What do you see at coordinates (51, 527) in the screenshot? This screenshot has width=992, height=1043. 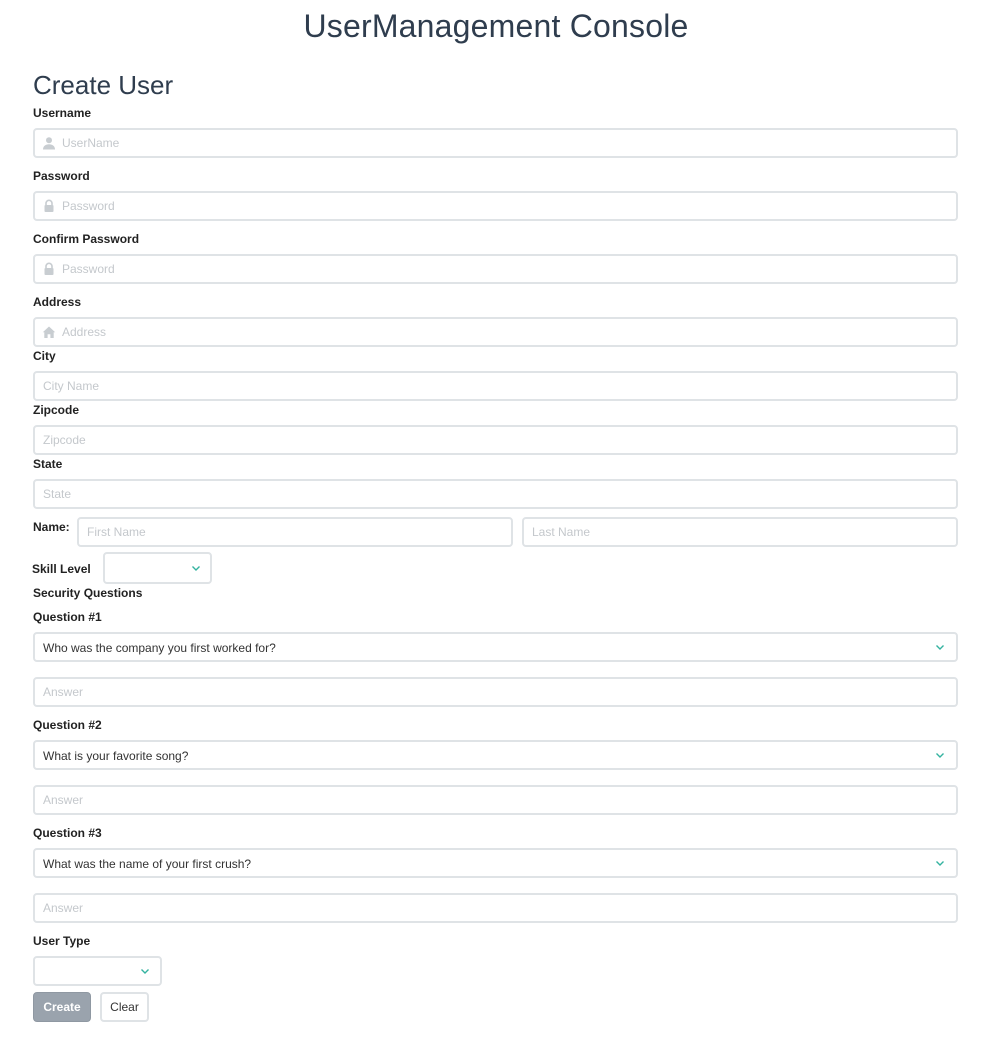 I see `name-label: Name:` at bounding box center [51, 527].